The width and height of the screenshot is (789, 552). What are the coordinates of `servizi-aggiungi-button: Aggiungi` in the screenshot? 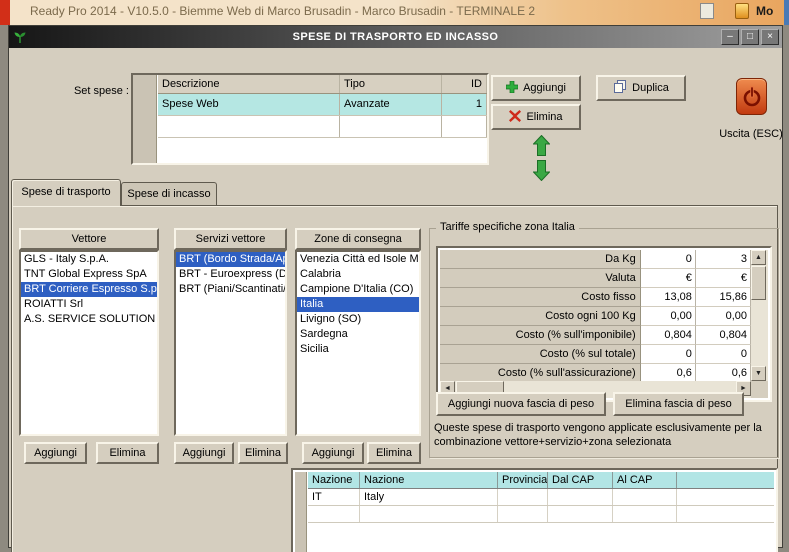 It's located at (204, 453).